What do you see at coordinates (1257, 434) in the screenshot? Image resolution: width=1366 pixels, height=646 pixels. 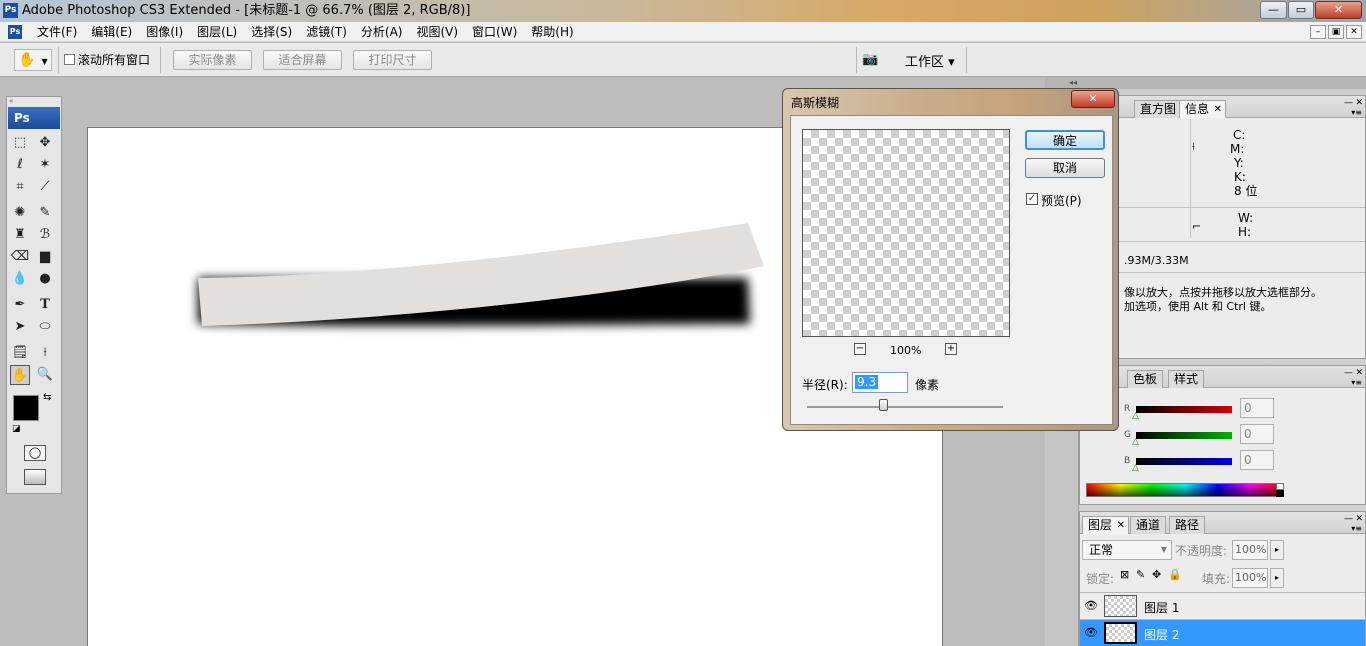 I see `green-value-field: 0` at bounding box center [1257, 434].